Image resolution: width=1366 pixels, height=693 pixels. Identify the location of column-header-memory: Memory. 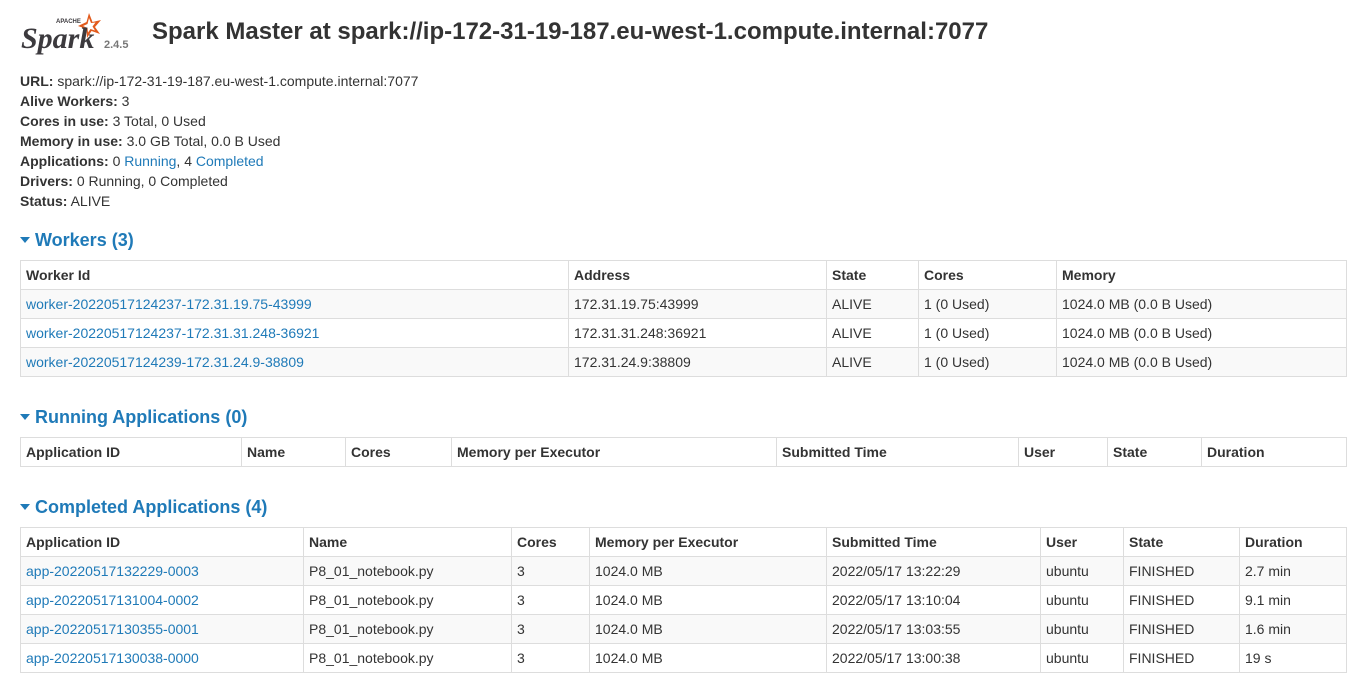
(1201, 275).